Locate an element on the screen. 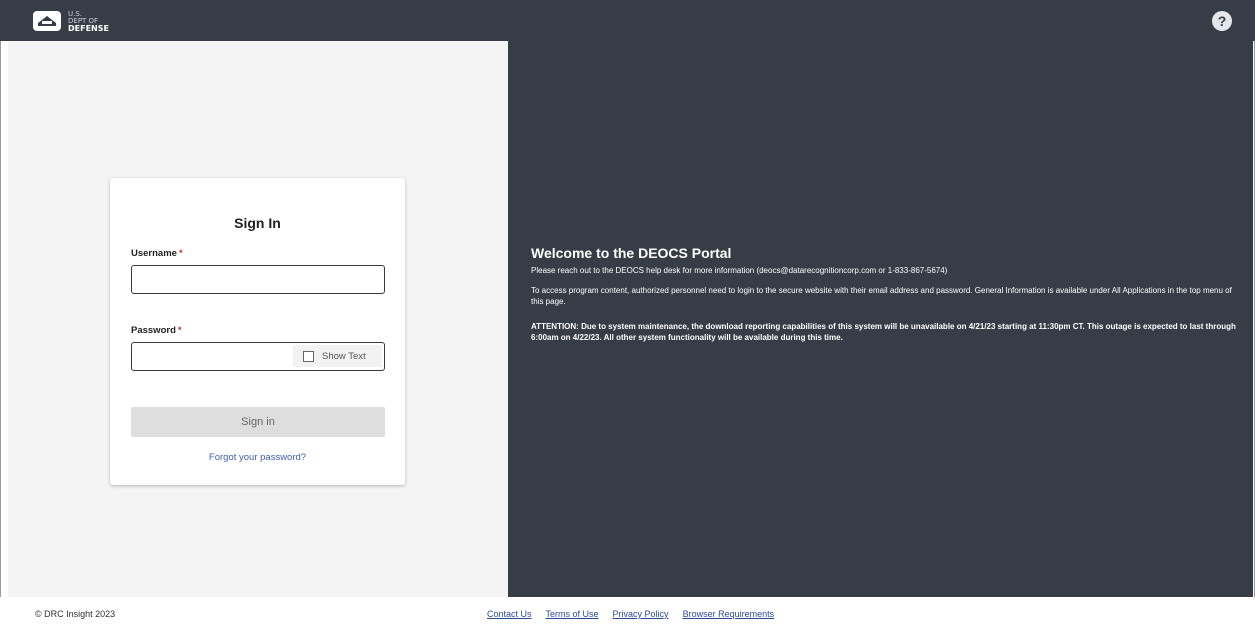 The height and width of the screenshot is (631, 1255). logo-line-3: DEFENSE is located at coordinates (88, 28).